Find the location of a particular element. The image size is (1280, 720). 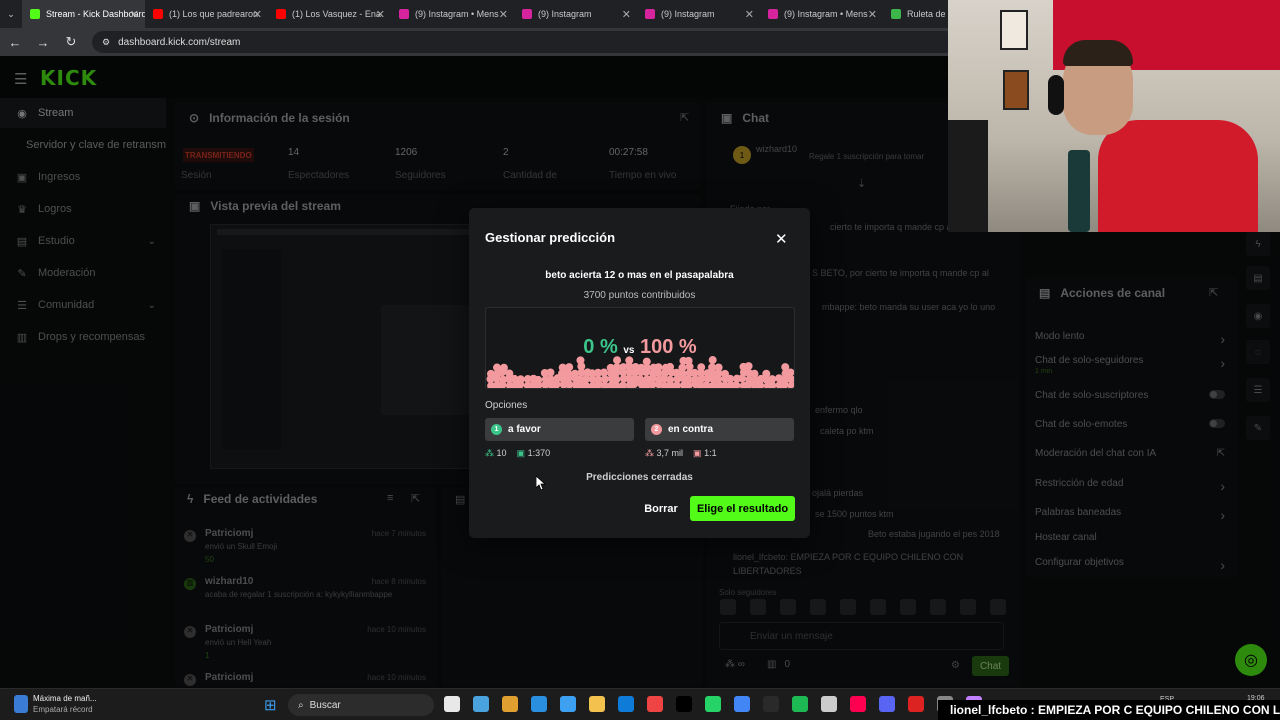

vs-label: vs is located at coordinates (629, 350).